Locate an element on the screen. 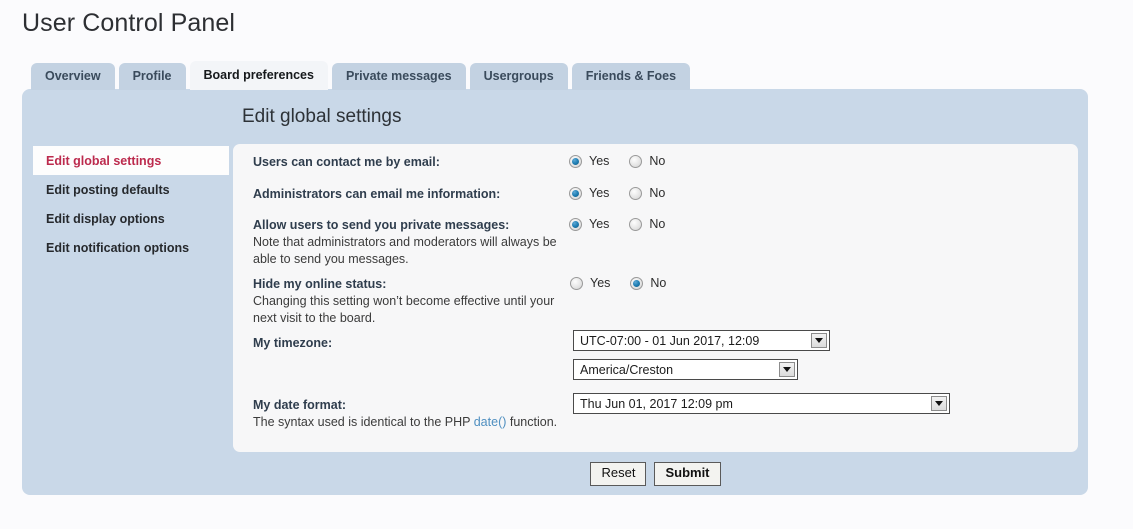 The width and height of the screenshot is (1133, 529). date-format-select: Thu Jun 01, 2017 12:09 pm is located at coordinates (761, 403).